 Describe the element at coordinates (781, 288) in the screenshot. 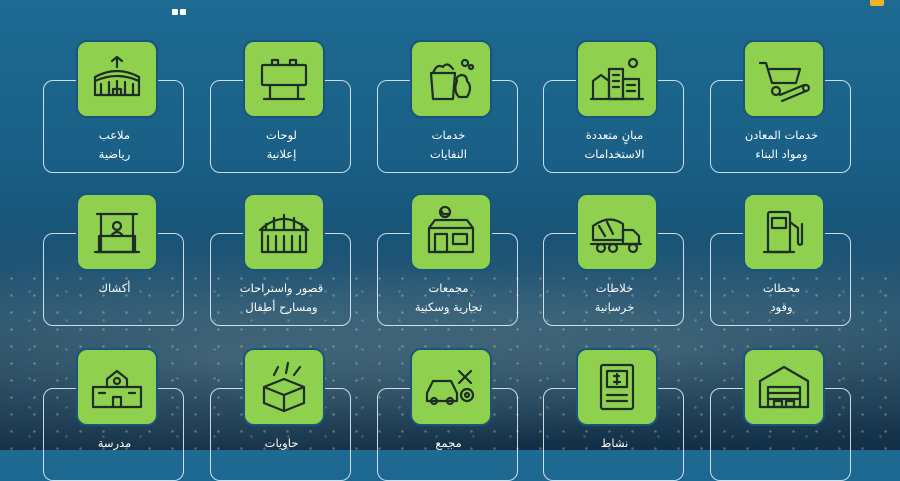

I see `tile-label-line1: محطات` at that location.